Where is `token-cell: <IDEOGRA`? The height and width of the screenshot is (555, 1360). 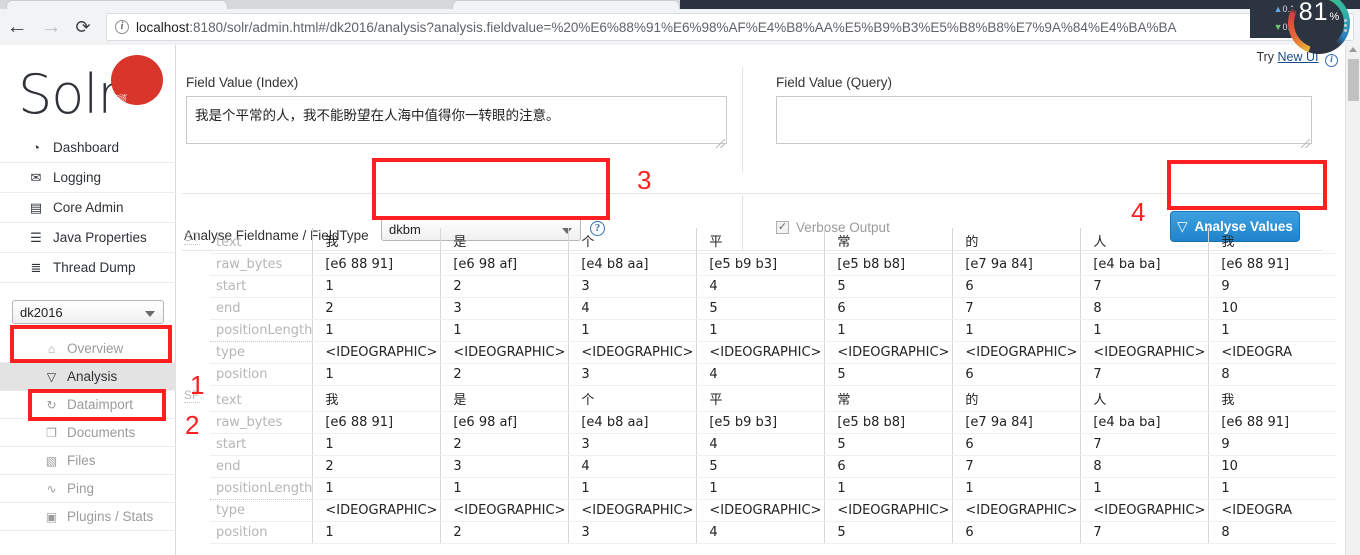
token-cell: <IDEOGRA is located at coordinates (1272, 510).